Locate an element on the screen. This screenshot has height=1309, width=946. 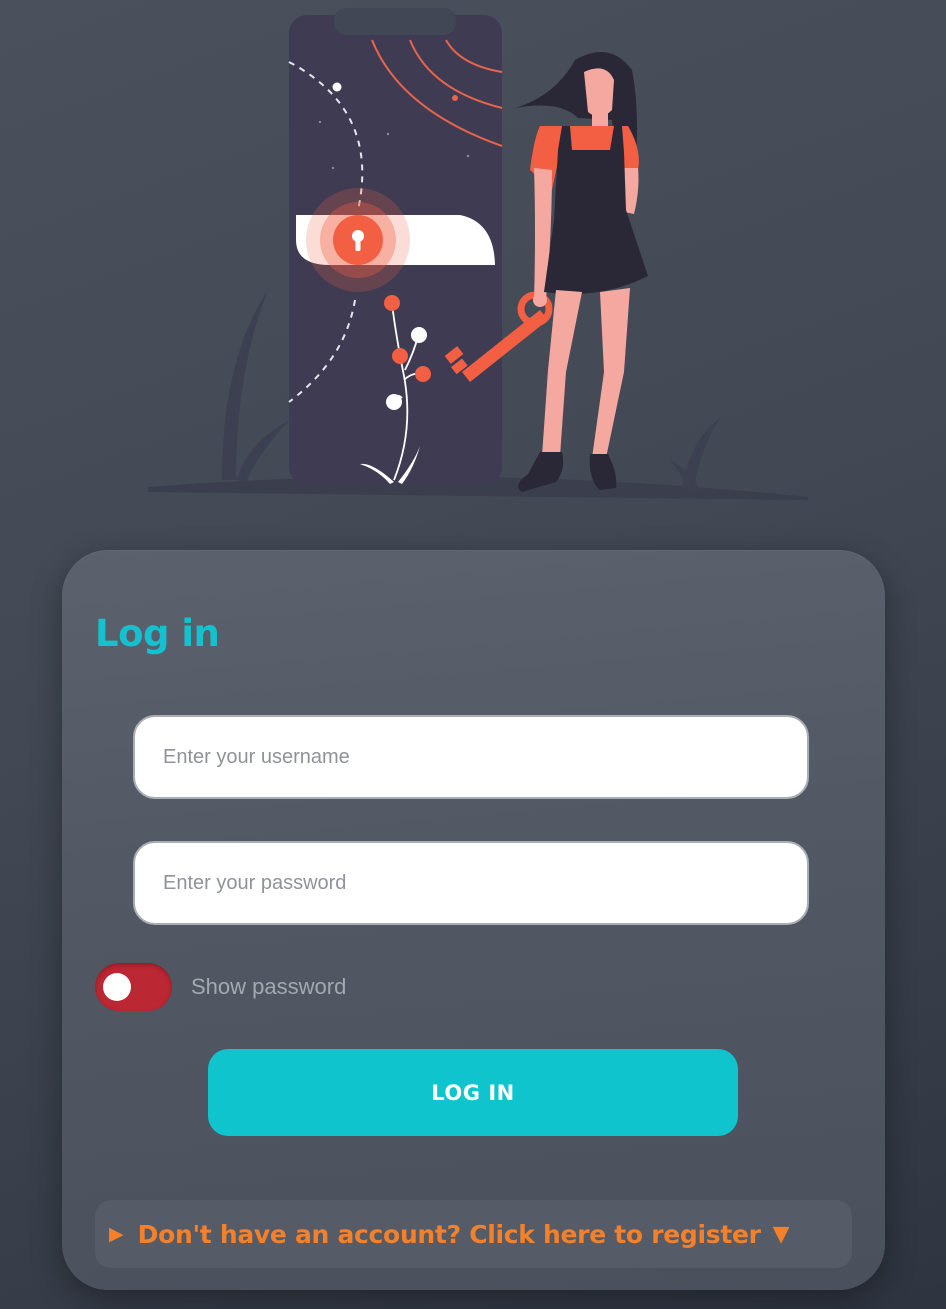
phone-notch is located at coordinates (395, 21).